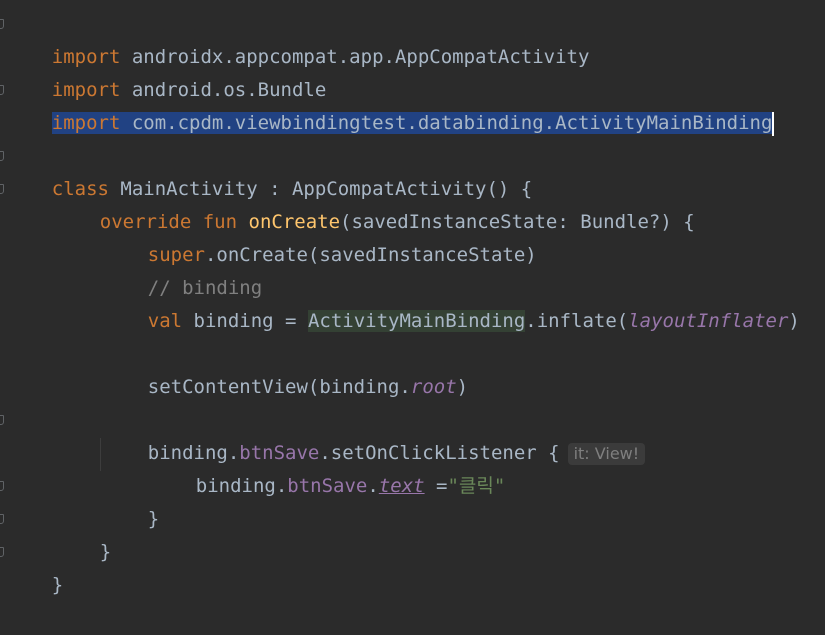  Describe the element at coordinates (416, 321) in the screenshot. I see `highlighted-type: ActivityMainBinding` at that location.